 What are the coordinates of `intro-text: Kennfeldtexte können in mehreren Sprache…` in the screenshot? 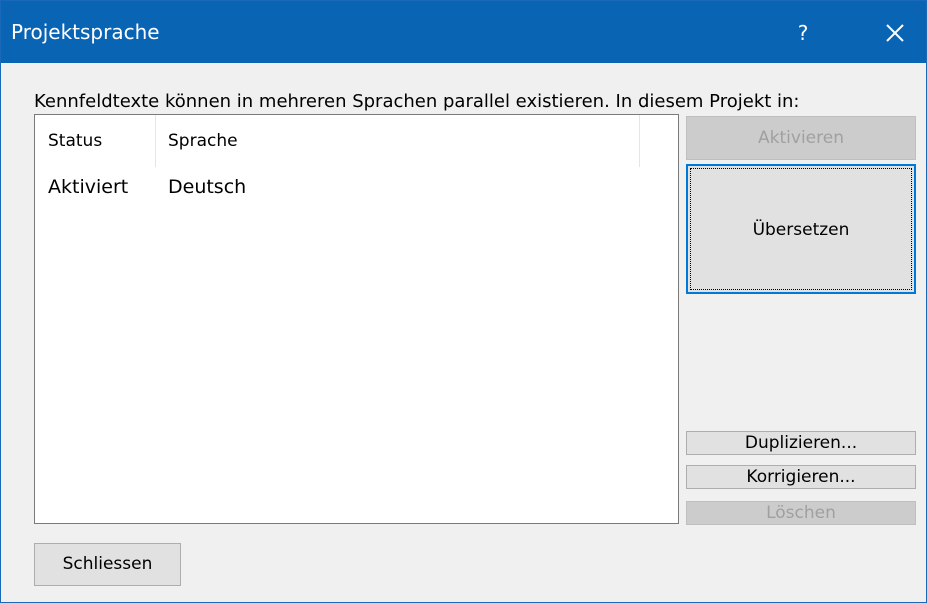 It's located at (417, 101).